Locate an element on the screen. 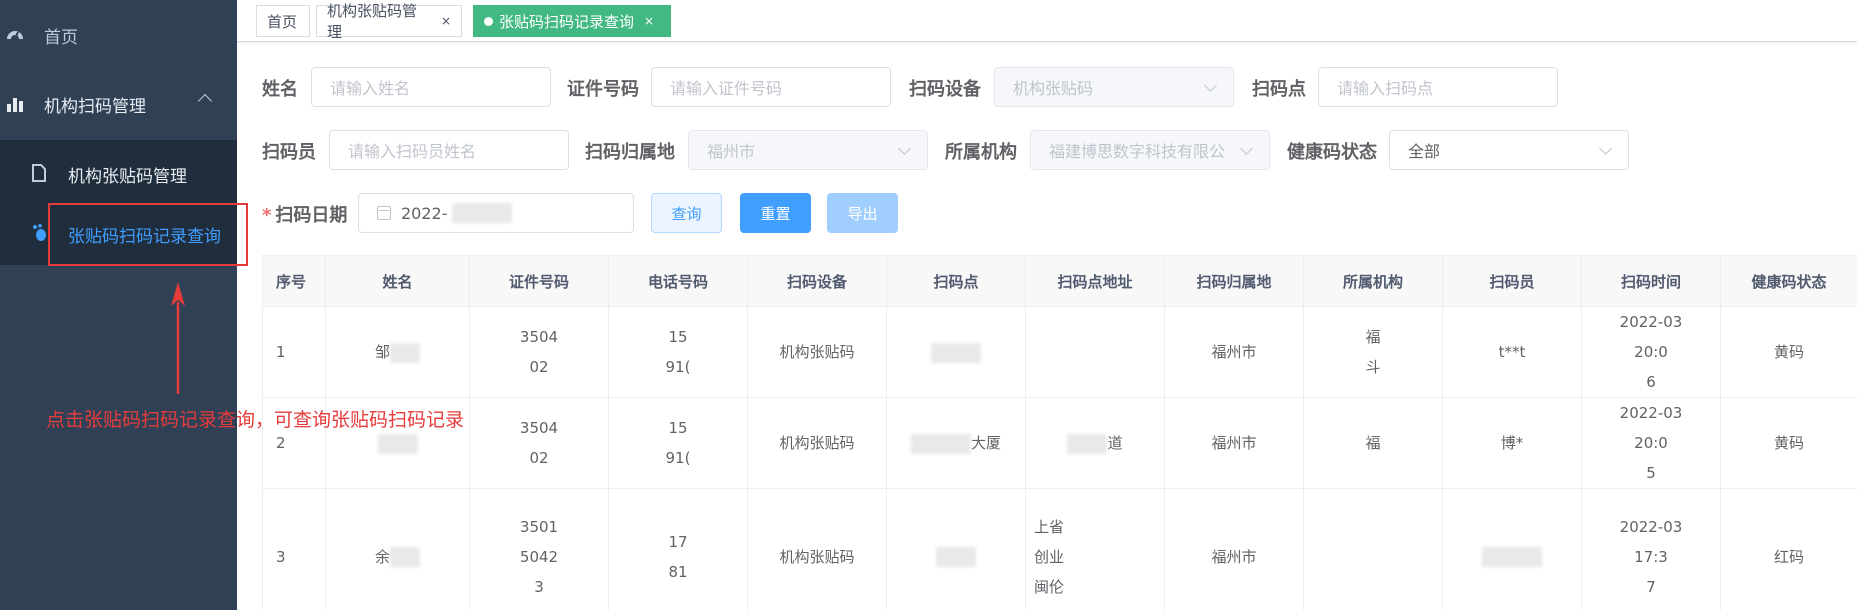 The width and height of the screenshot is (1857, 610). required-mark: * is located at coordinates (267, 215).